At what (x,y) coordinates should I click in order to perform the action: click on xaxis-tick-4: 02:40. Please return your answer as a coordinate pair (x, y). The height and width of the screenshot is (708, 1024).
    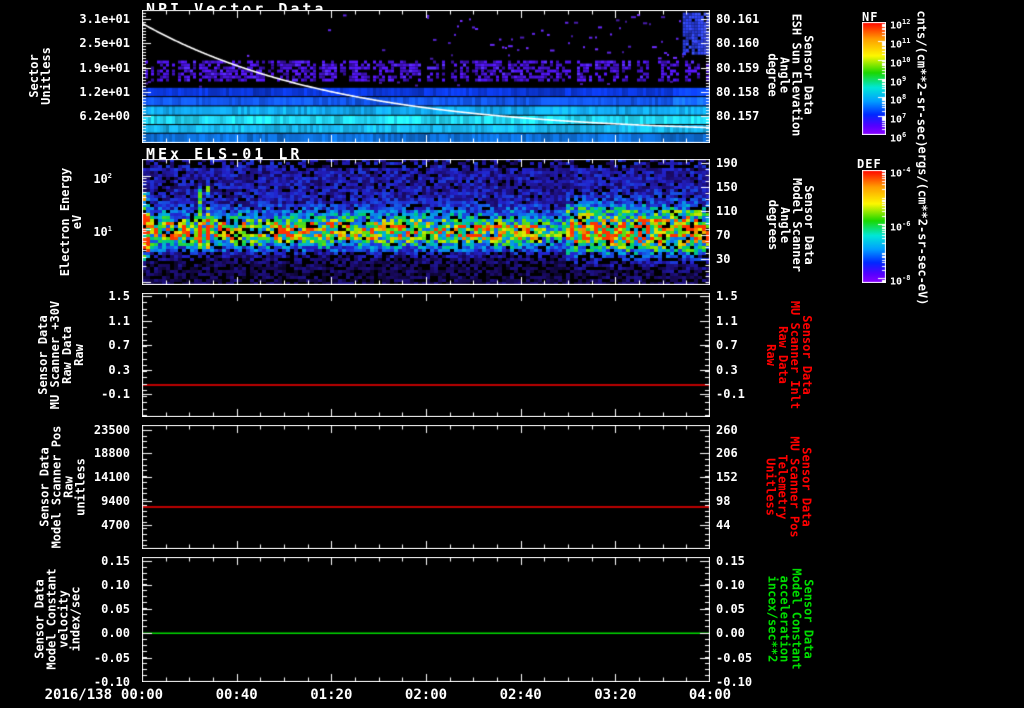
    Looking at the image, I should click on (520, 695).